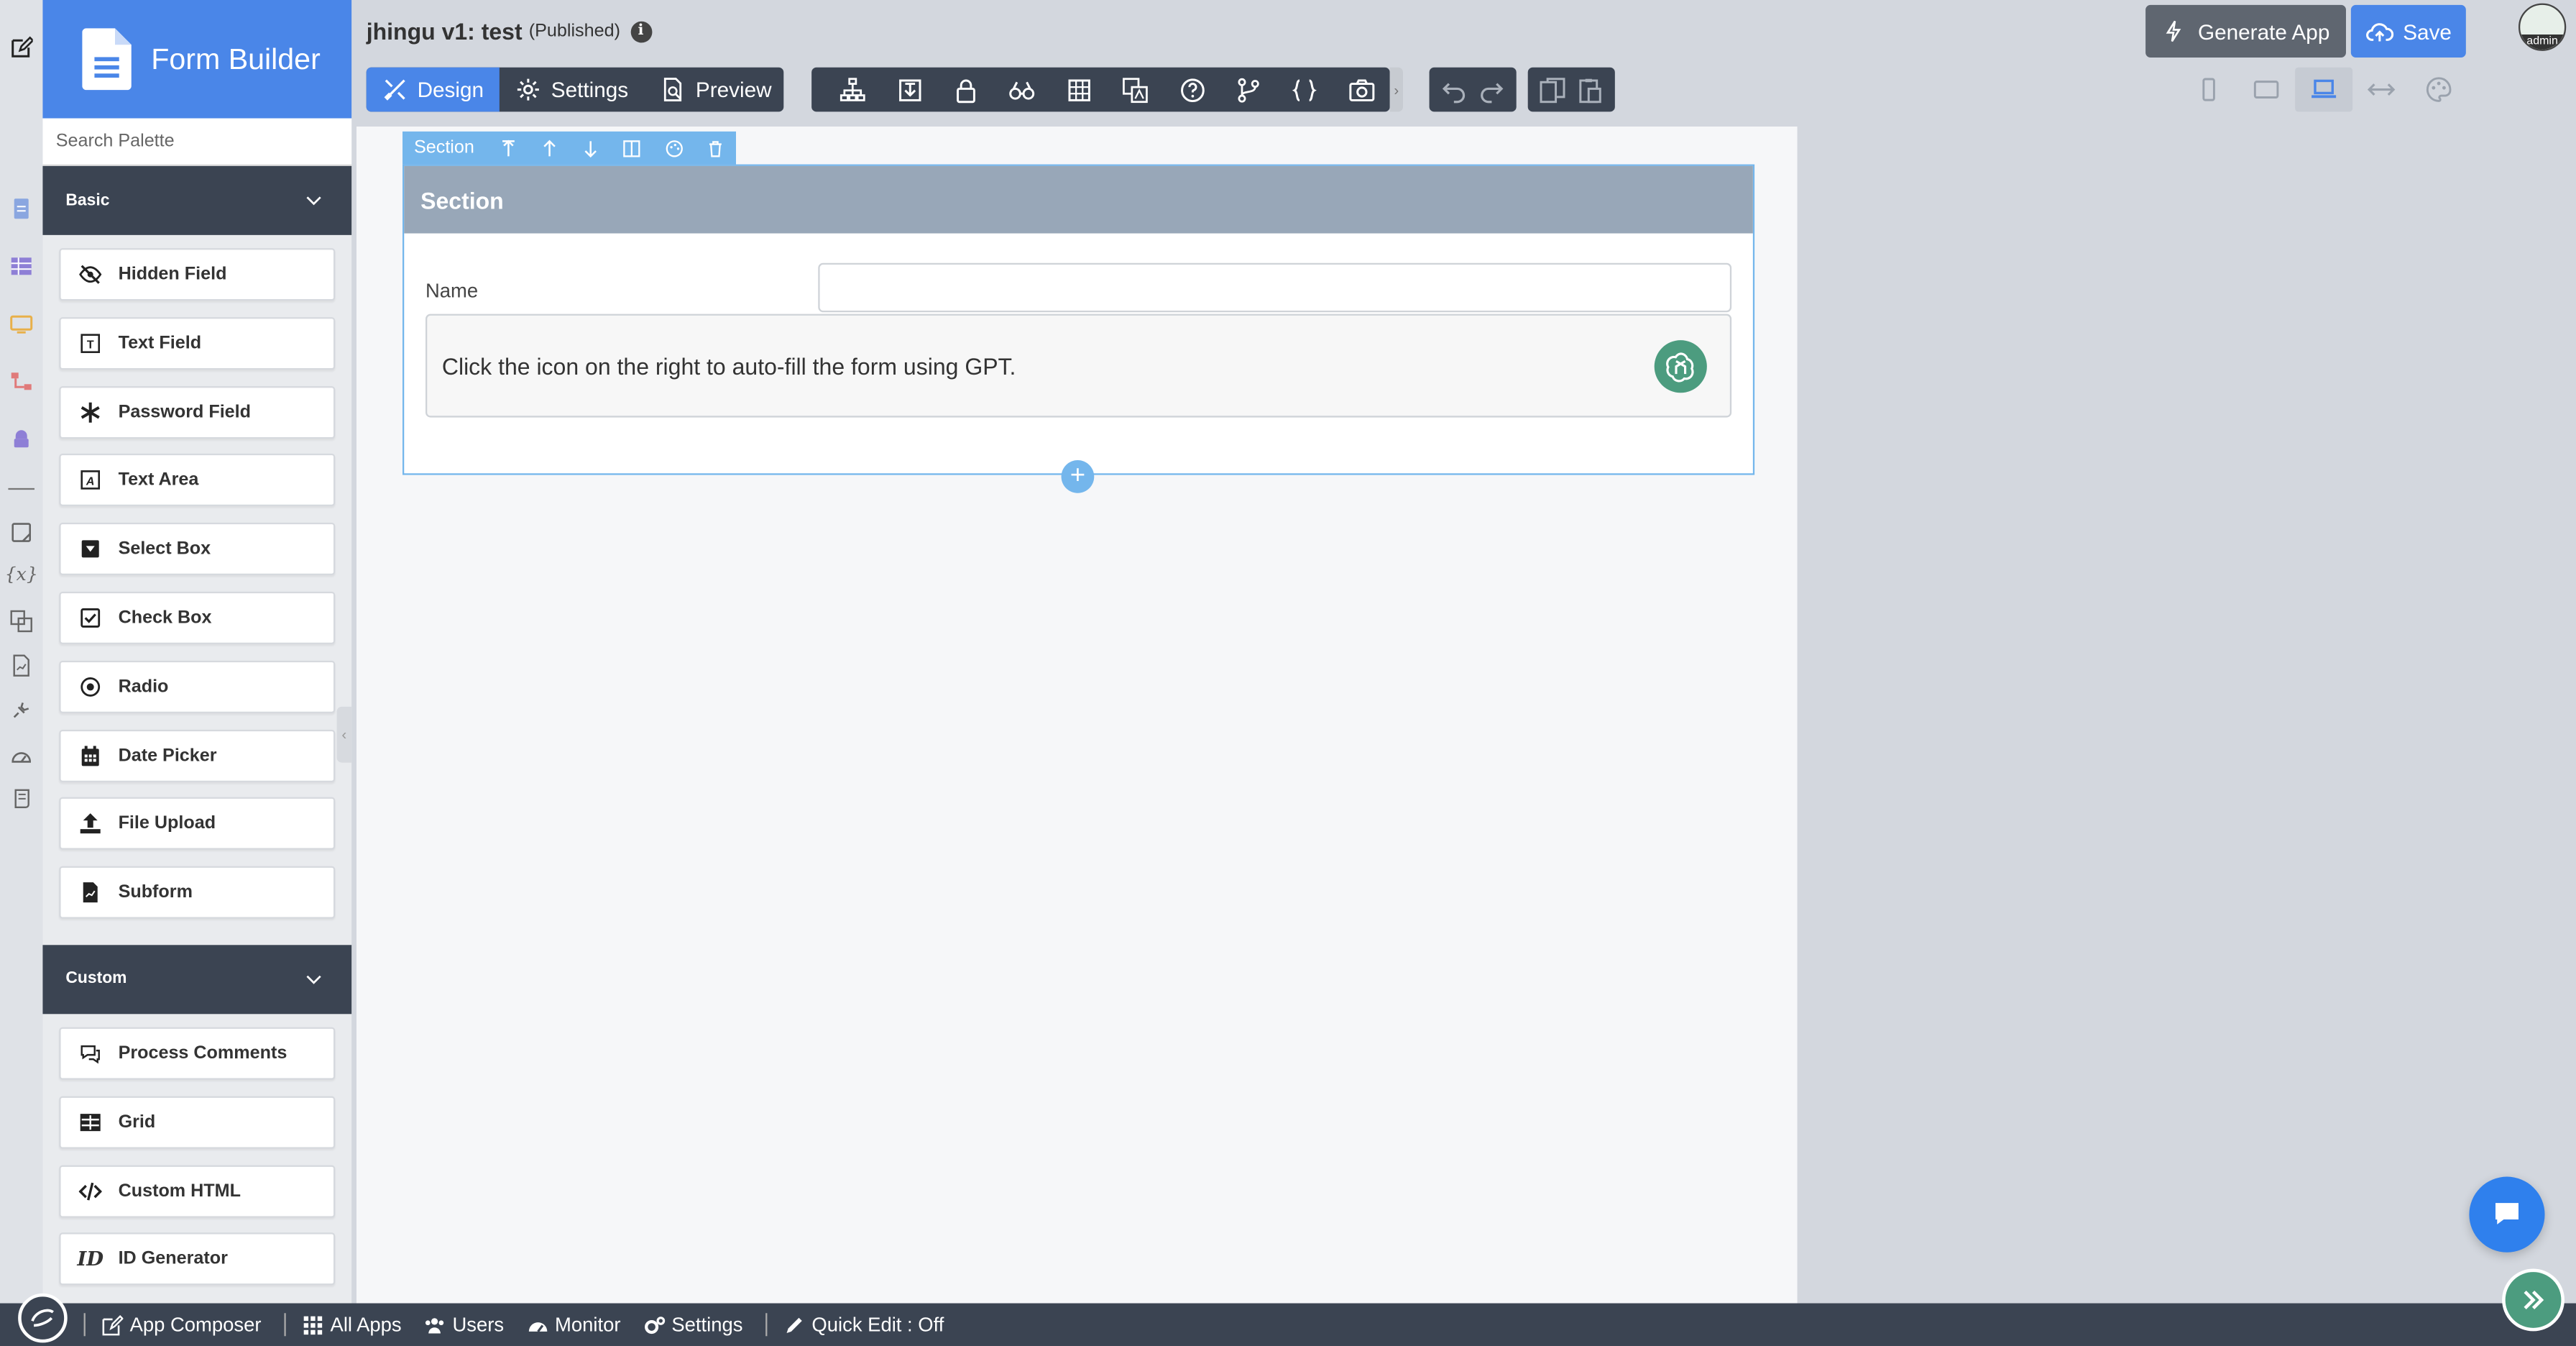 This screenshot has height=1346, width=2576. I want to click on footer-app-composer: App Composer, so click(182, 1324).